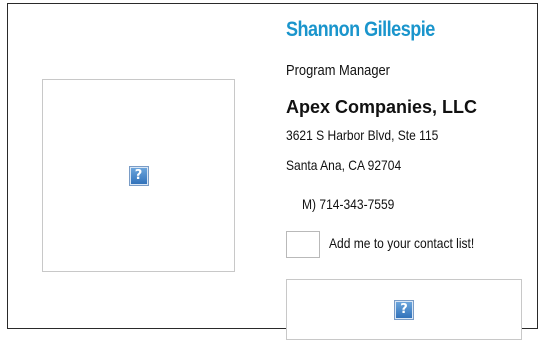 Image resolution: width=544 pixels, height=358 pixels. I want to click on mobile-phone: M) 714-343-7559, so click(348, 204).